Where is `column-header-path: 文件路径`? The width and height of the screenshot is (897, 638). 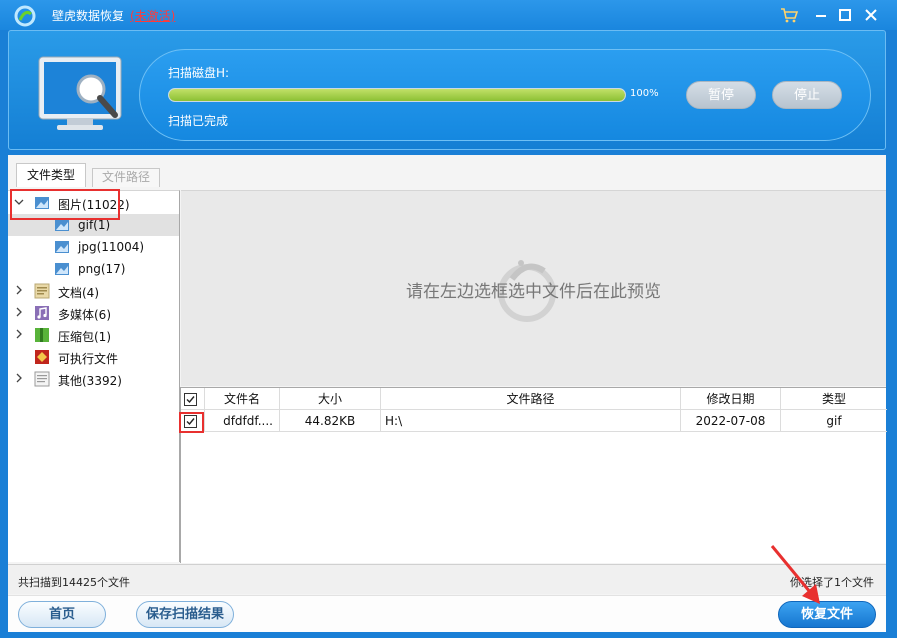
column-header-path: 文件路径 is located at coordinates (531, 399).